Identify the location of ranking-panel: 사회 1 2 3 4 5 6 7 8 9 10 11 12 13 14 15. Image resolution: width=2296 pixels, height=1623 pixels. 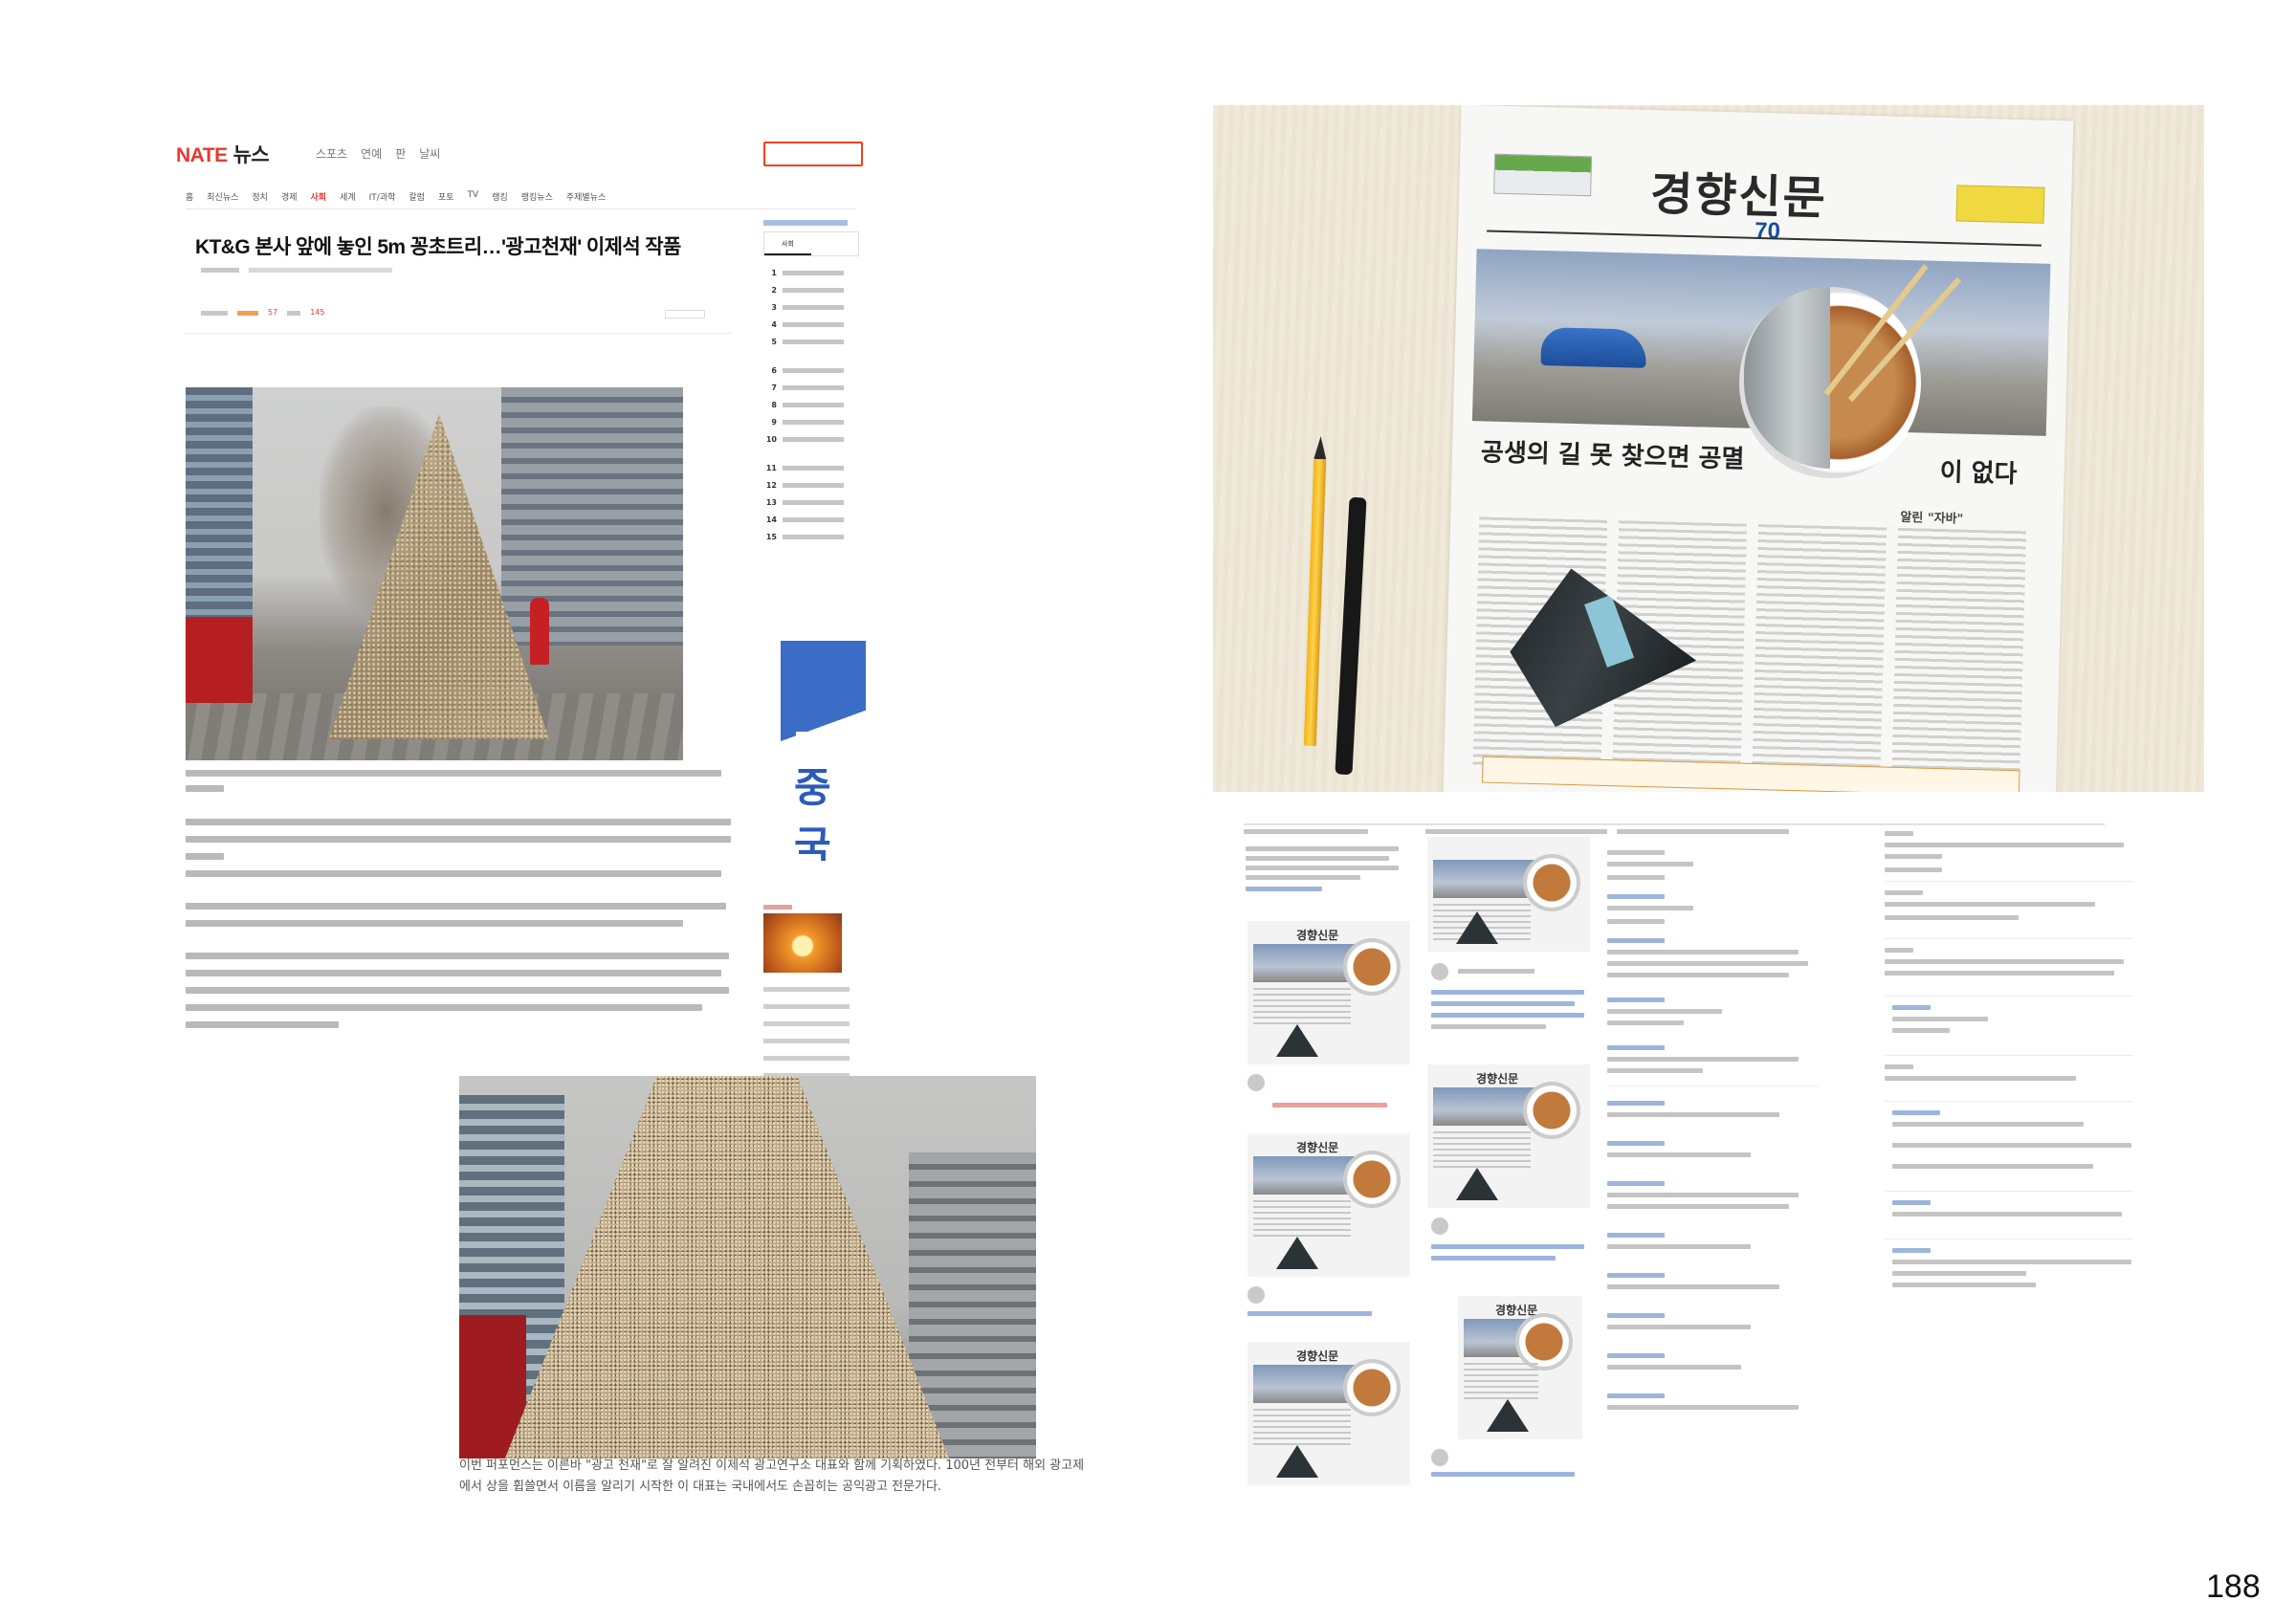
(811, 602).